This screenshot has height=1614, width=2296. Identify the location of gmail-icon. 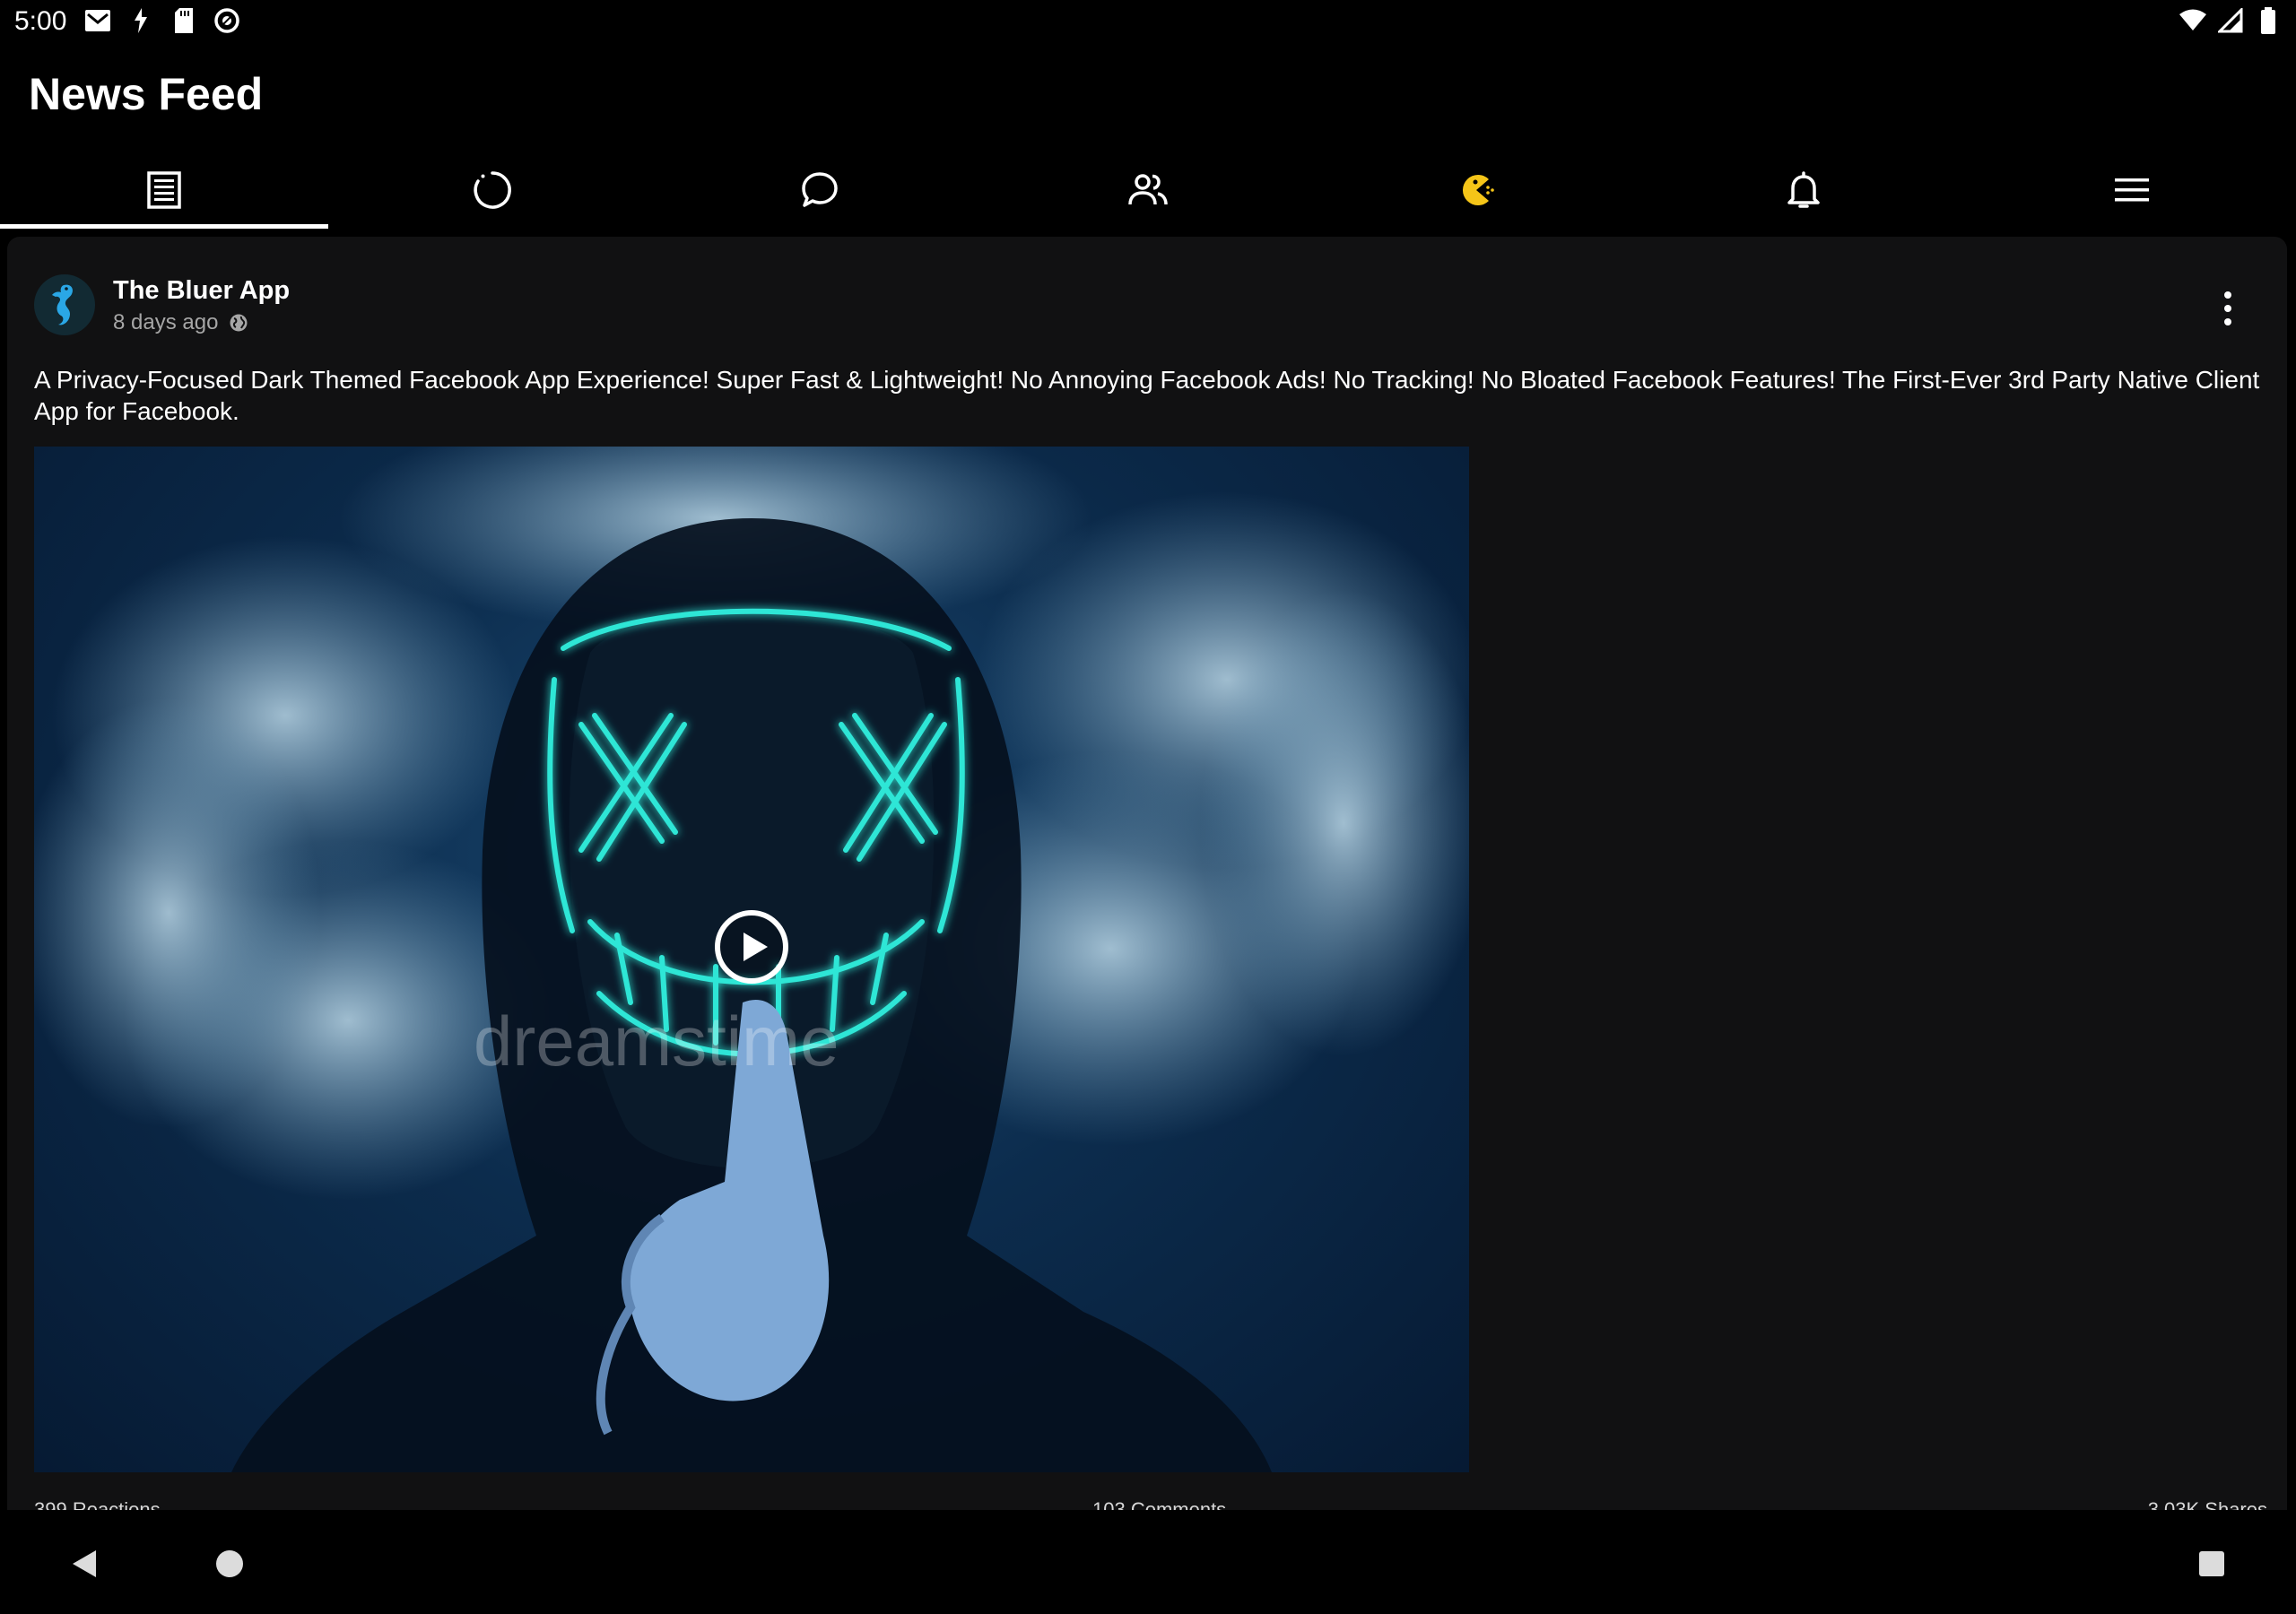
(98, 20).